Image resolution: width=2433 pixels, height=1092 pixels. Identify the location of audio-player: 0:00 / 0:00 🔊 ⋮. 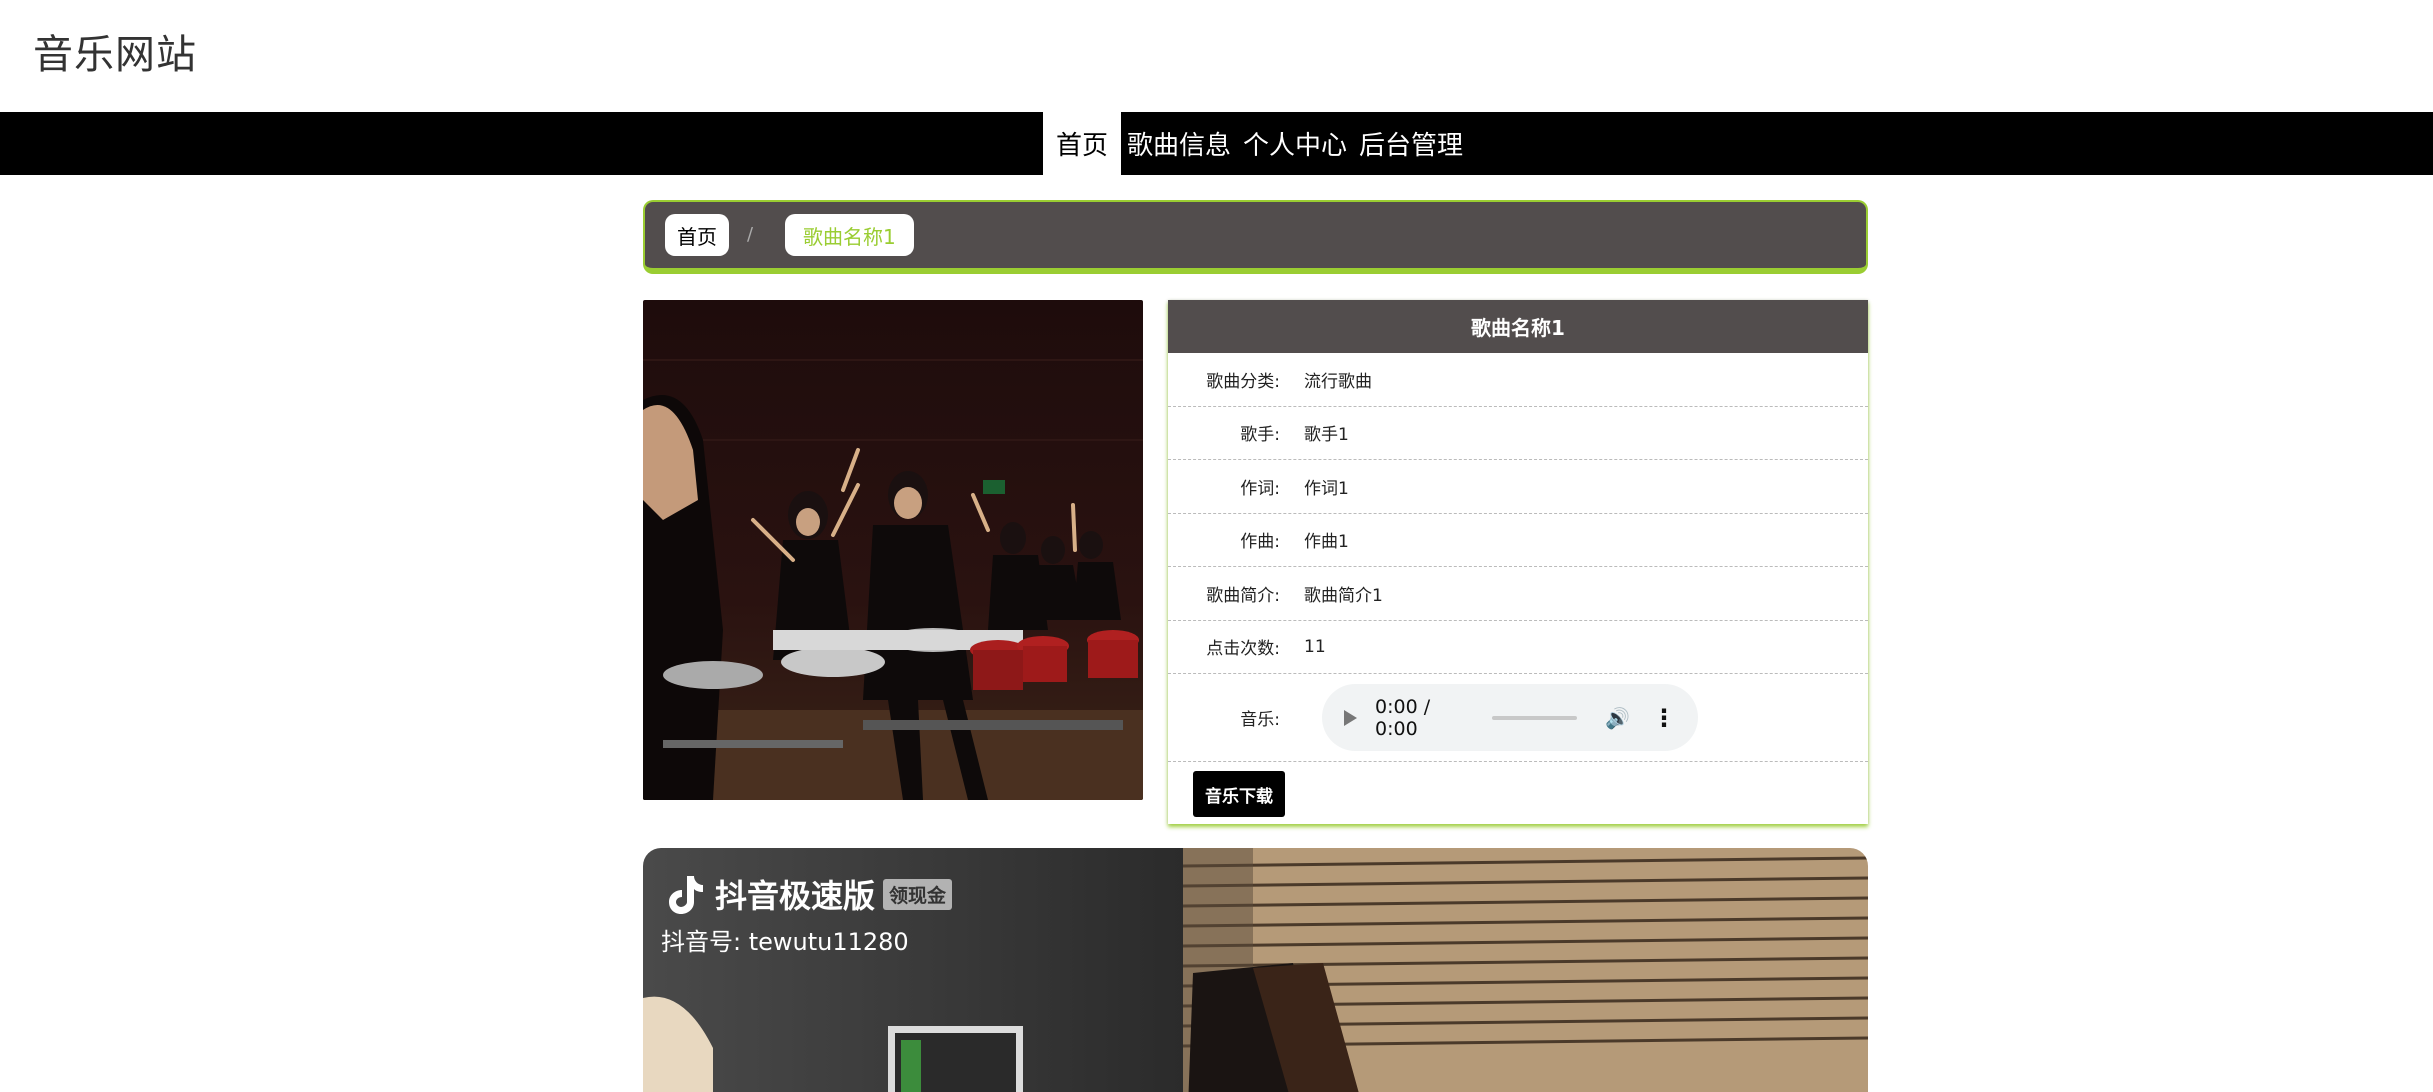
(1510, 717).